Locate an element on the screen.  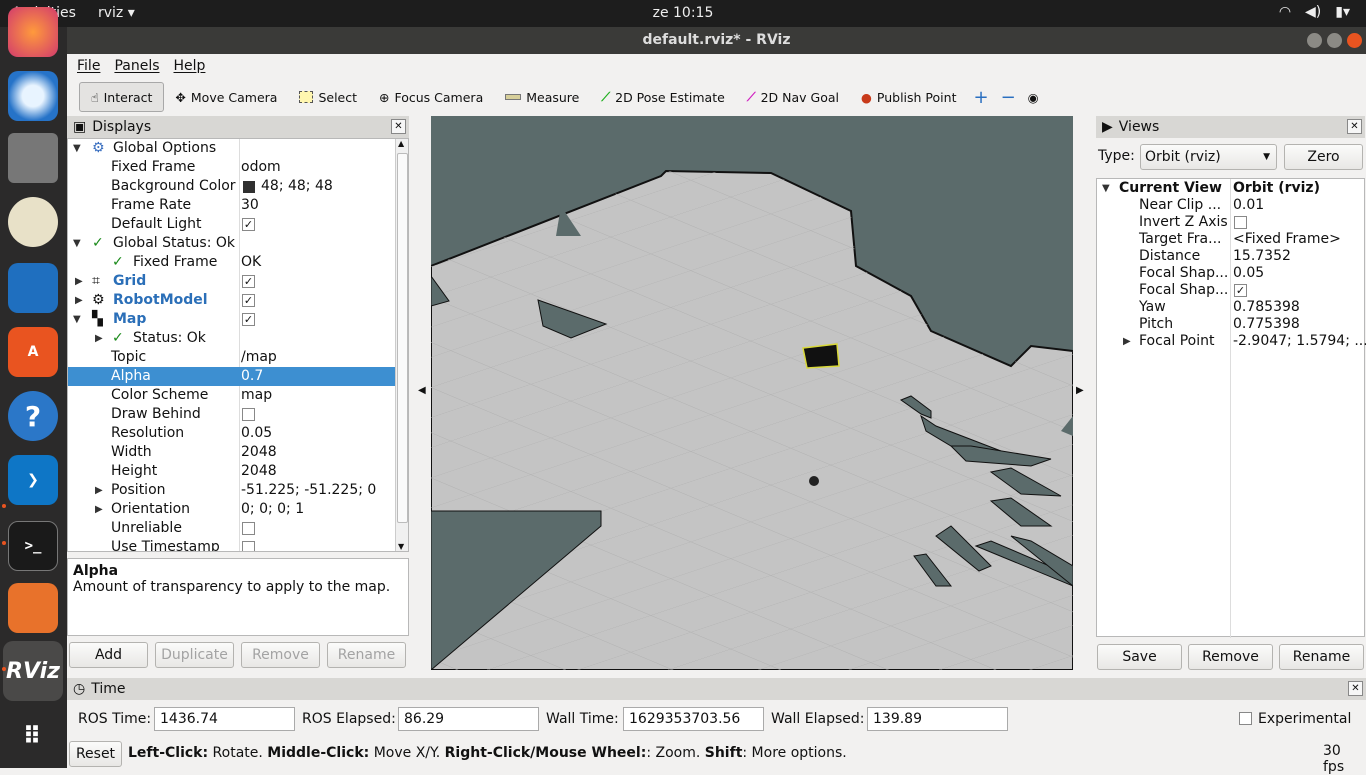
row-value: map is located at coordinates (256, 395).